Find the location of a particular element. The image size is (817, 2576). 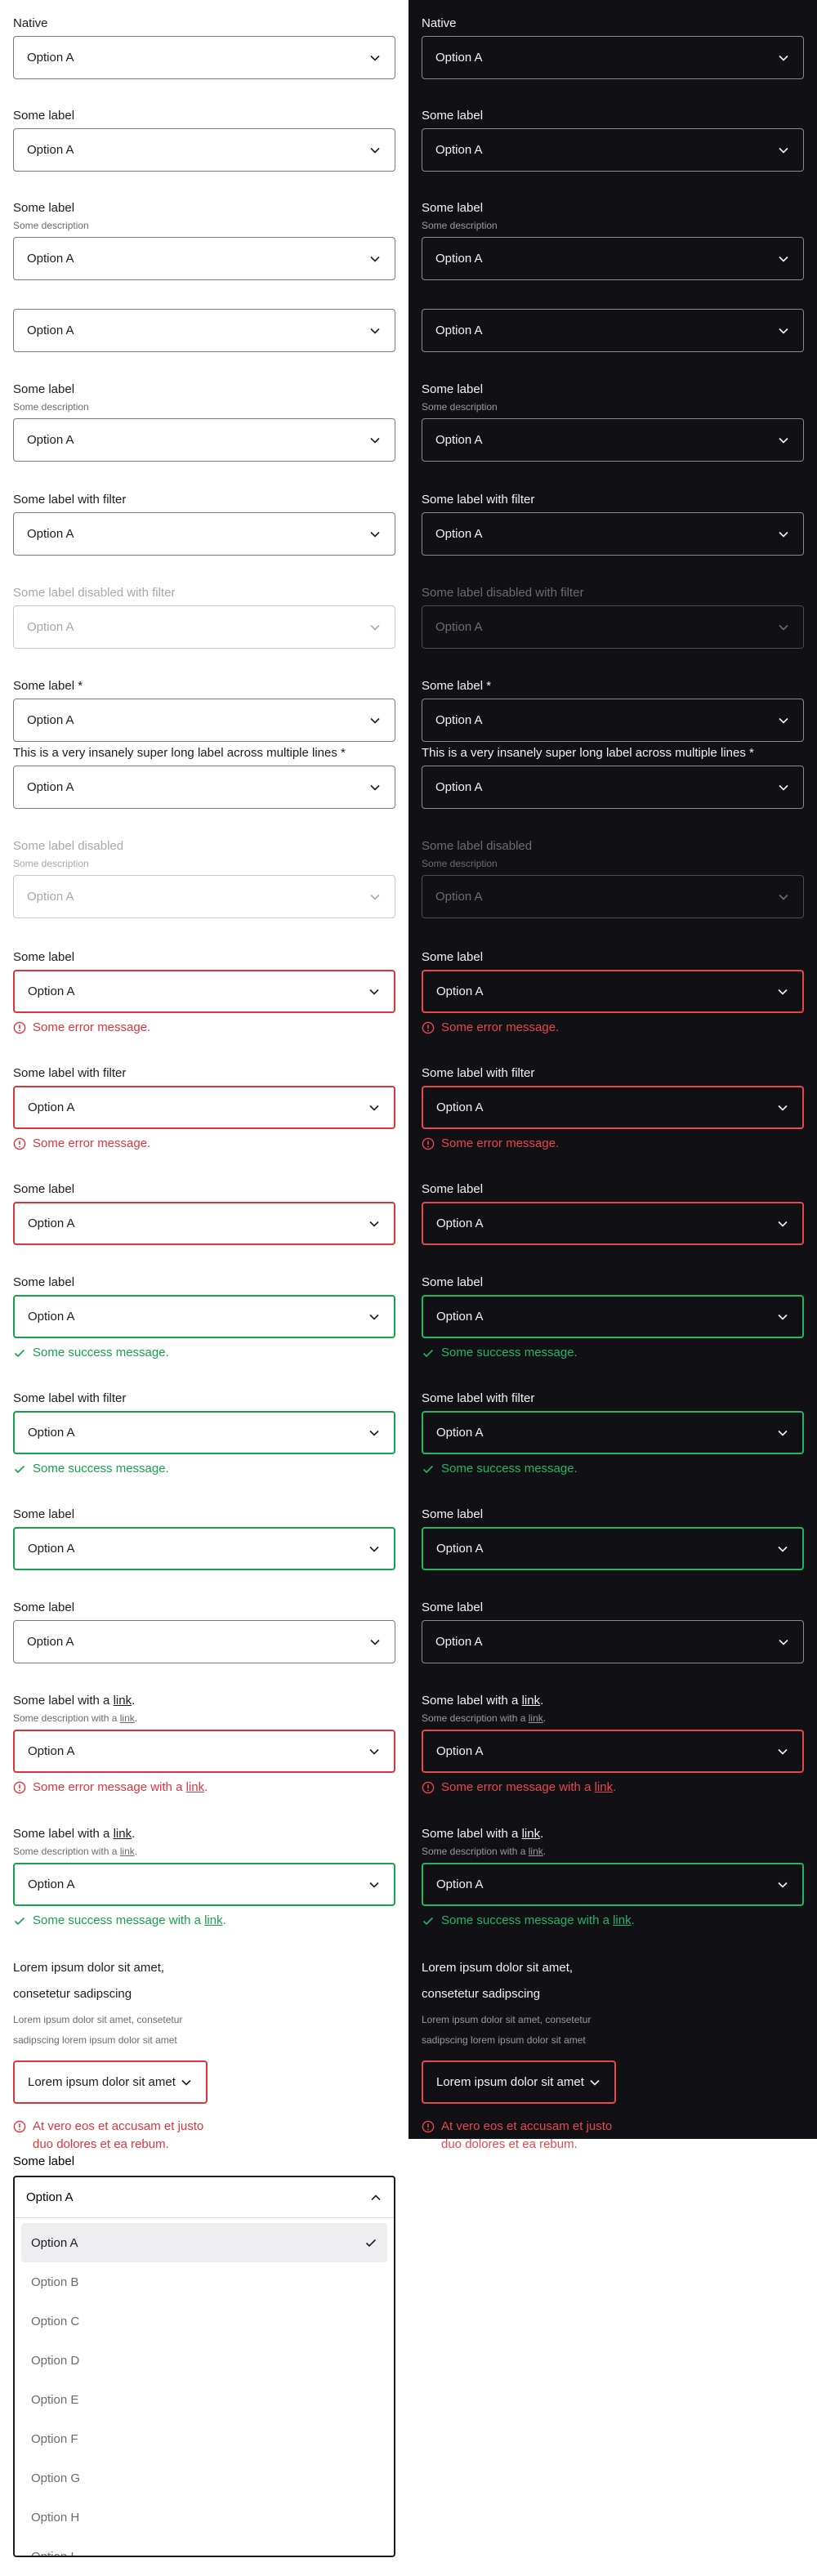

option-item: Option E is located at coordinates (204, 2400).